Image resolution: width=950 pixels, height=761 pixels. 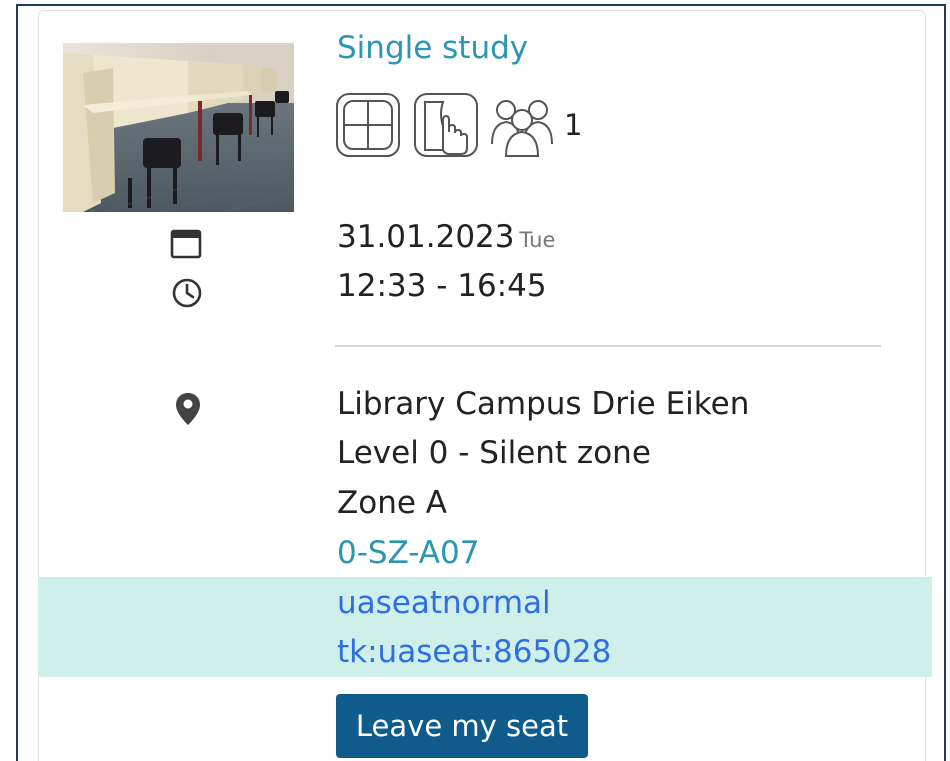 I want to click on clock-icon, so click(x=187, y=293).